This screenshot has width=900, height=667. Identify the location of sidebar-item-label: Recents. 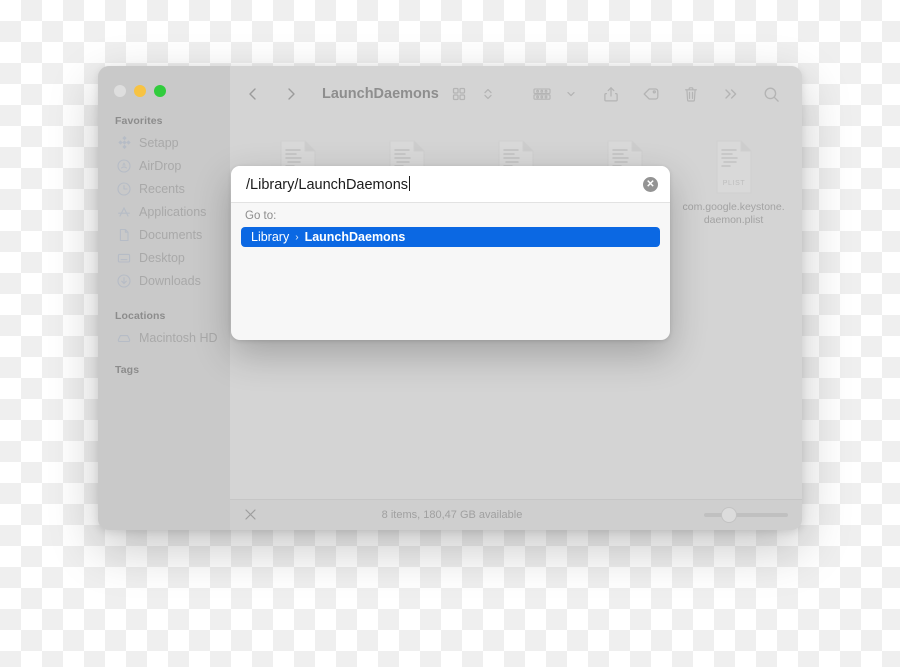
(162, 188).